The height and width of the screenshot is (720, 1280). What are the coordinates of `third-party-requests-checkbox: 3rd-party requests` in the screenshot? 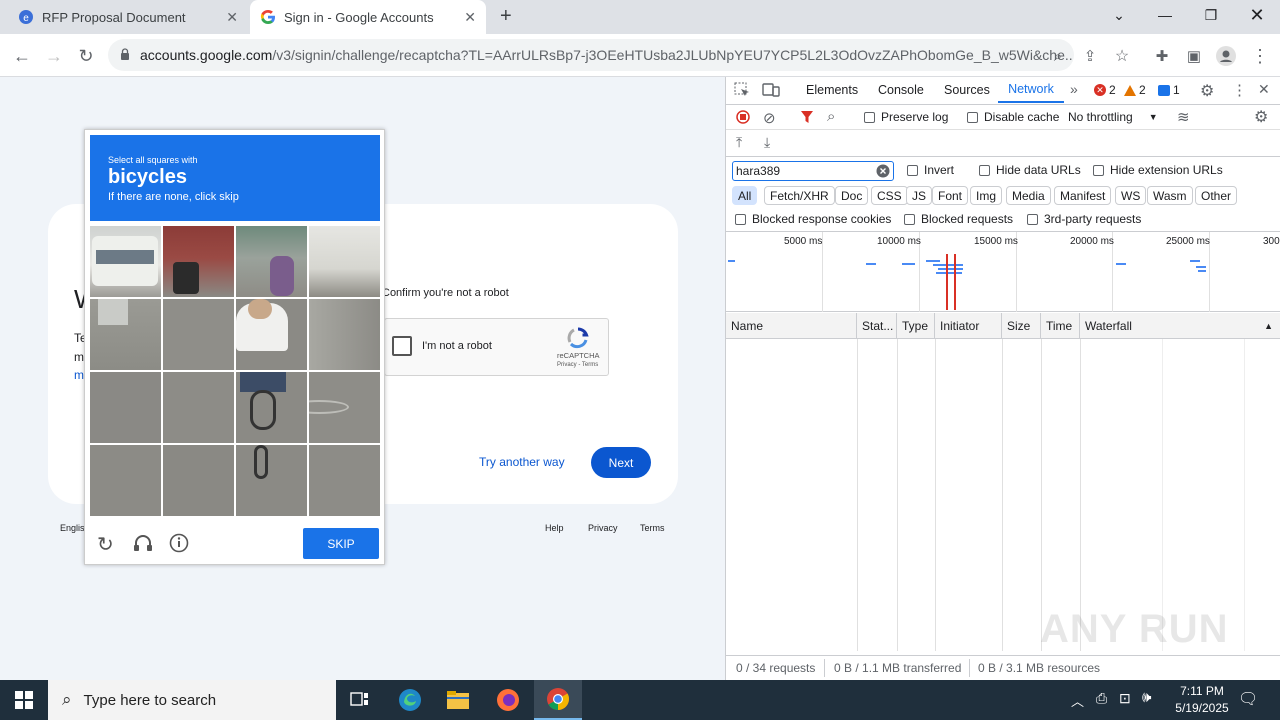 It's located at (1084, 219).